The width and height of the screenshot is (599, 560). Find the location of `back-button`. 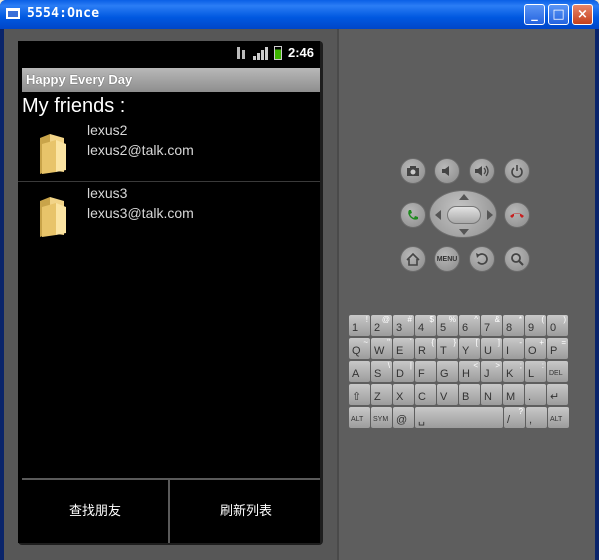

back-button is located at coordinates (482, 259).